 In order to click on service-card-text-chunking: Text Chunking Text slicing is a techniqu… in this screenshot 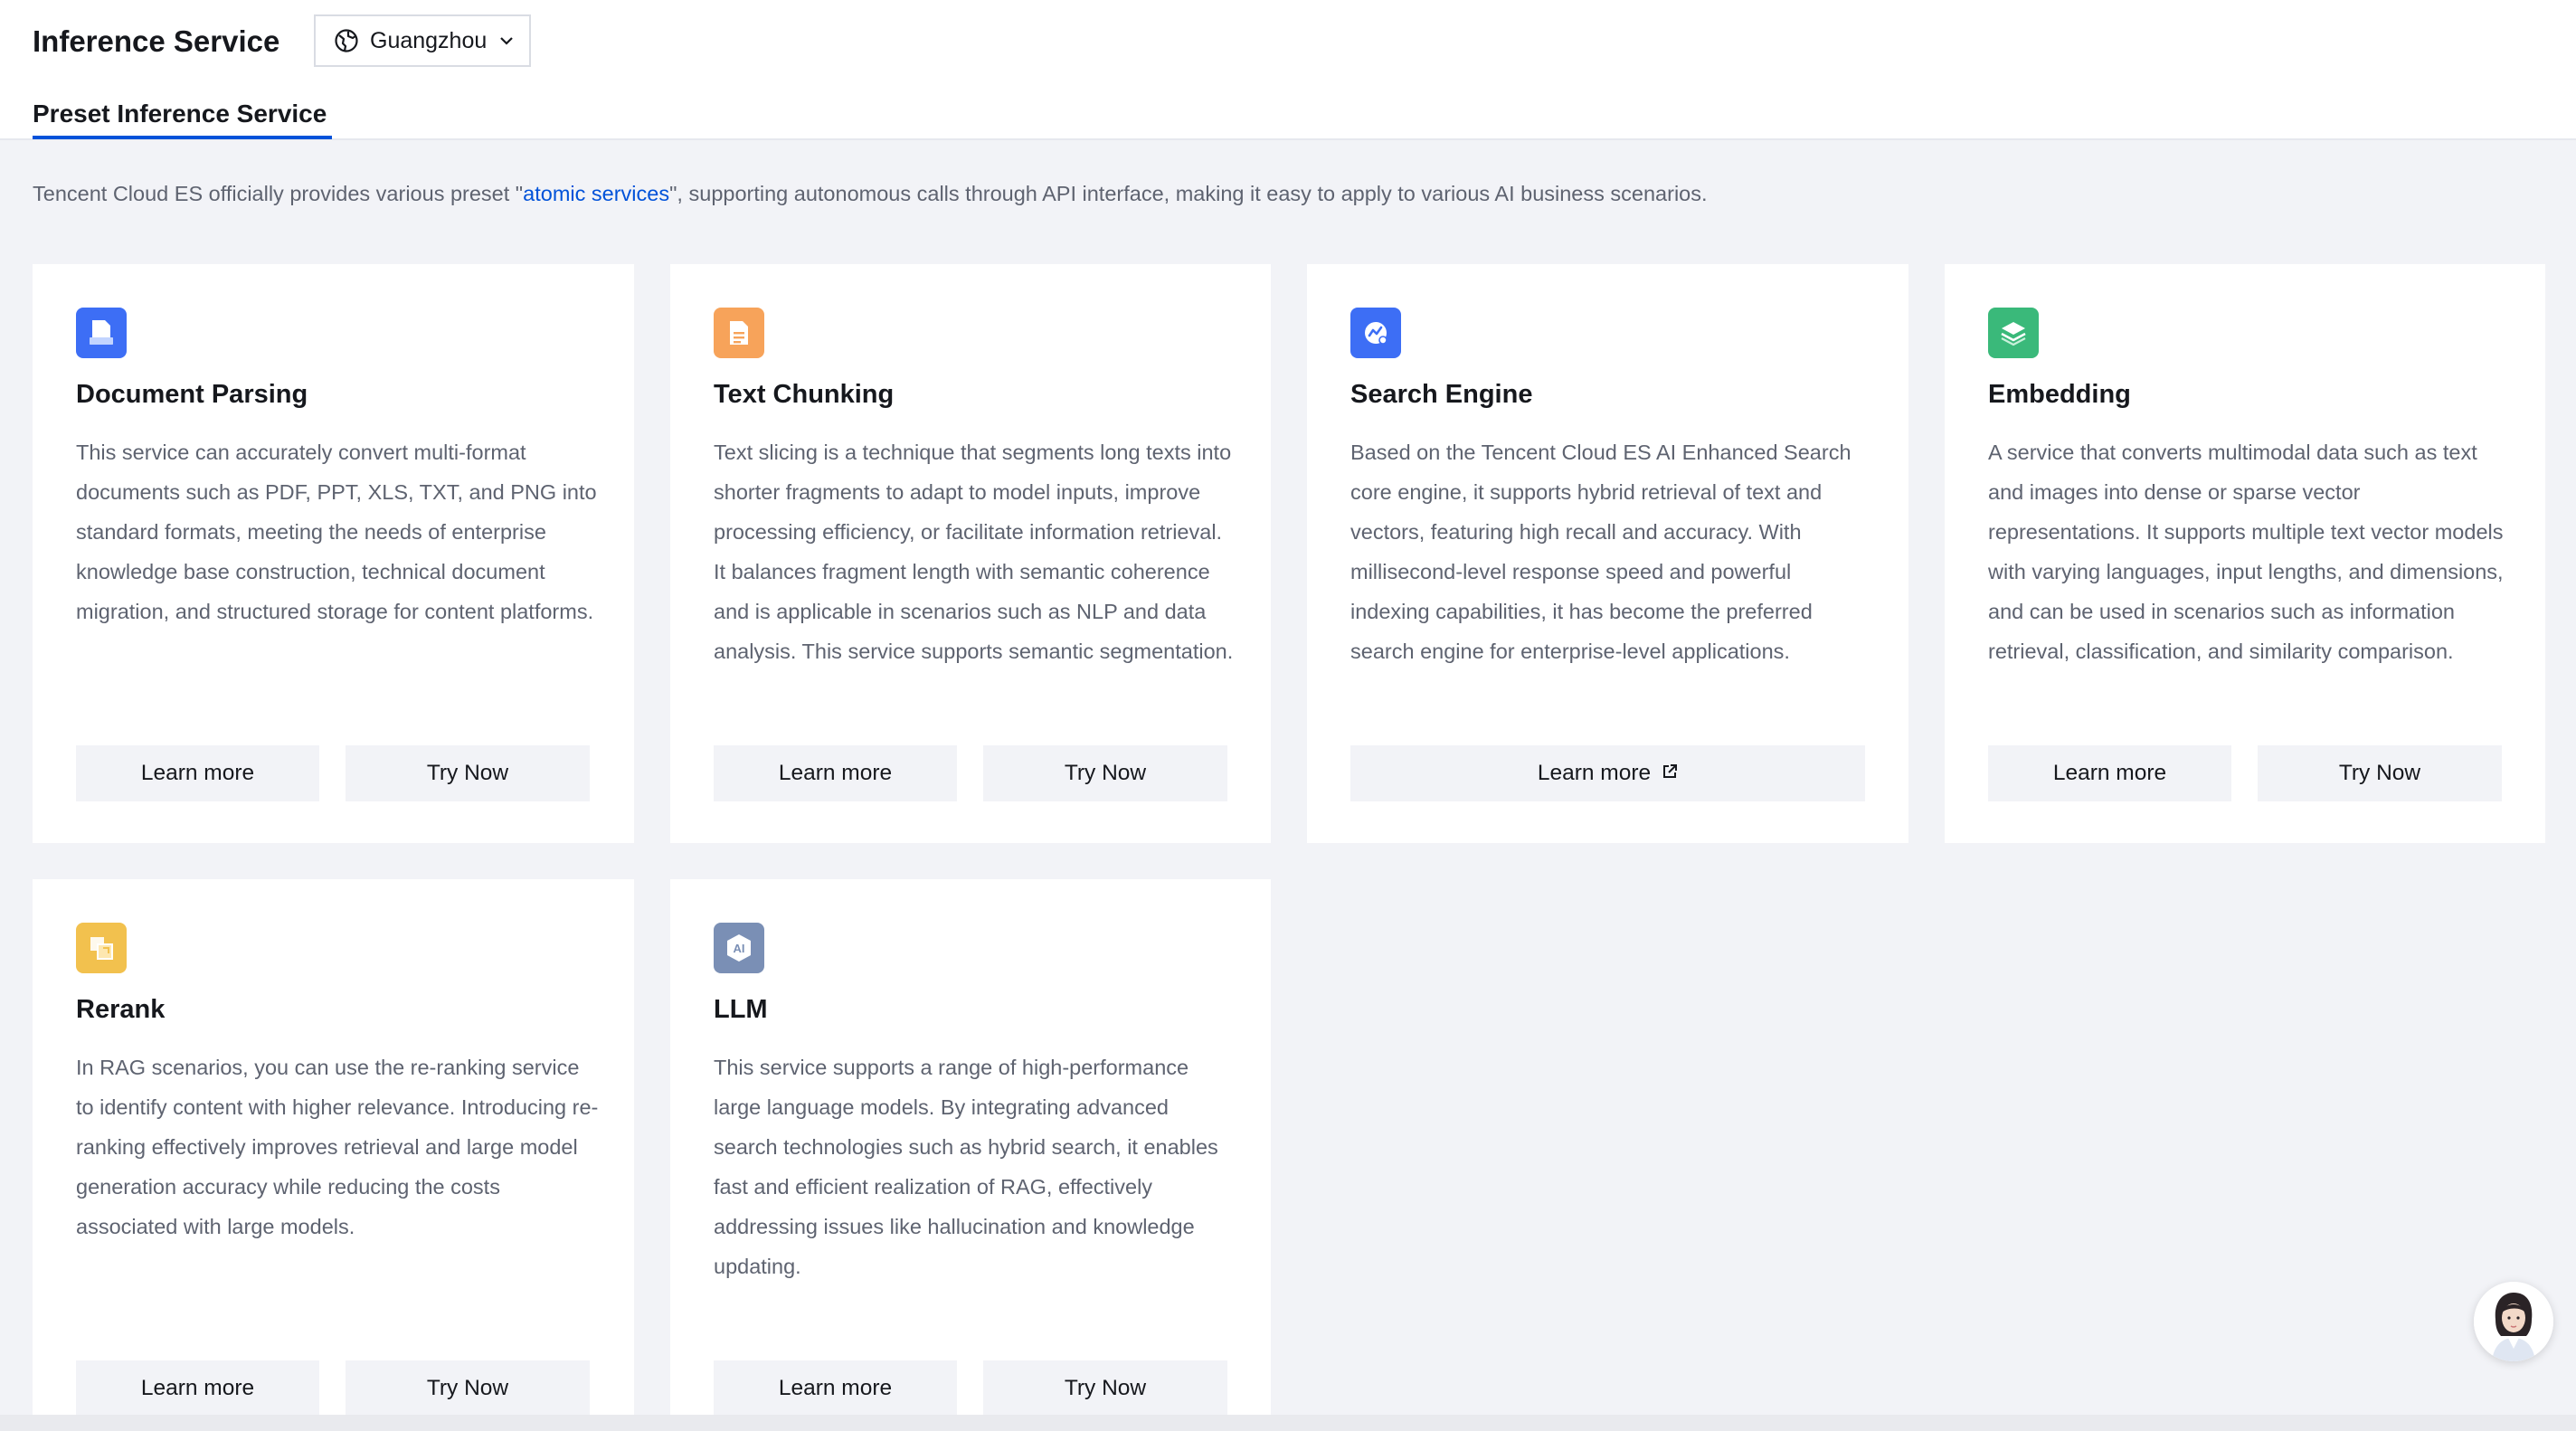, I will do `click(971, 554)`.